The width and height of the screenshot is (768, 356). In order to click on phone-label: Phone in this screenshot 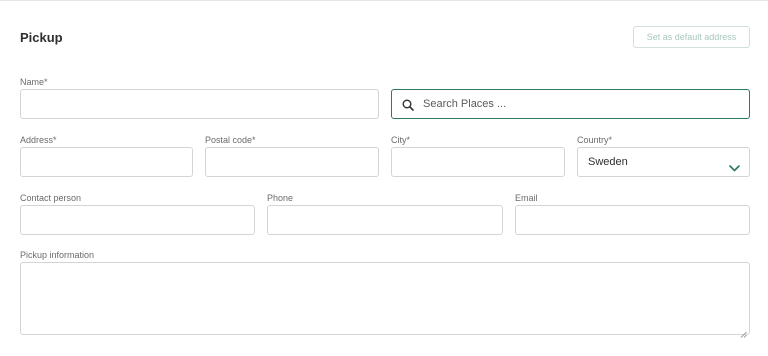, I will do `click(280, 198)`.